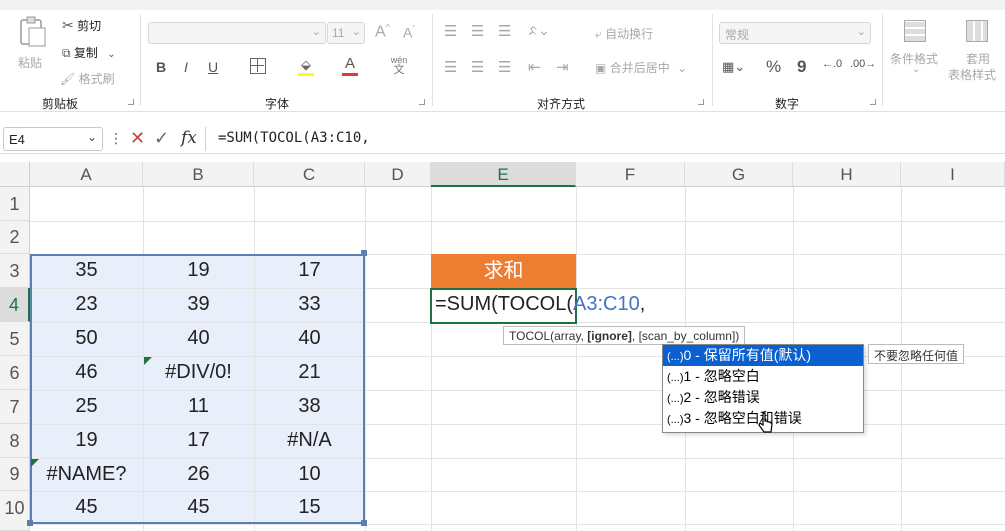 This screenshot has height=531, width=1005. What do you see at coordinates (189, 138) in the screenshot?
I see `insert-function-icon: fx` at bounding box center [189, 138].